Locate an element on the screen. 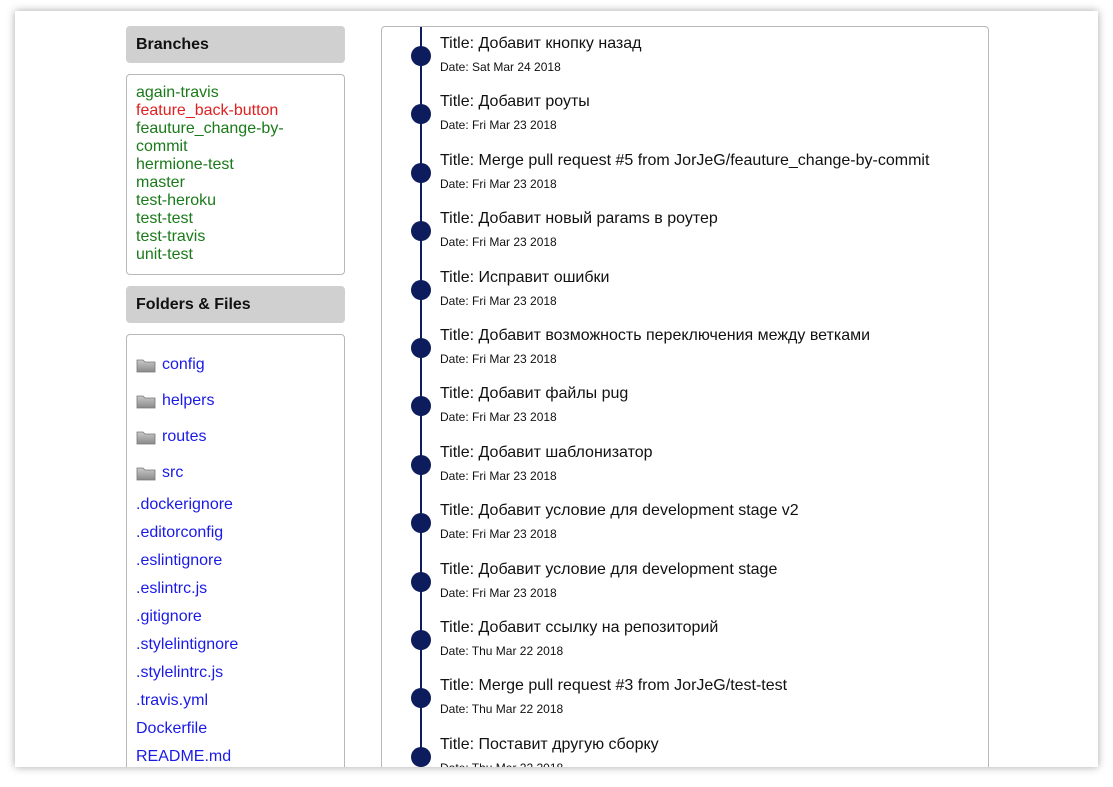  folder-label: routes is located at coordinates (184, 436).